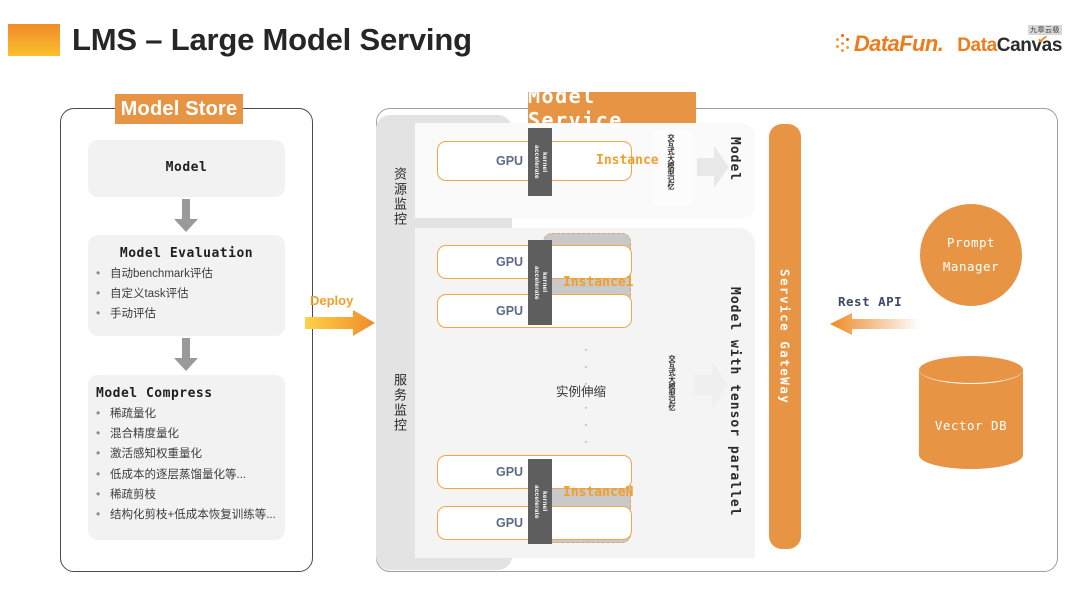 The image size is (1080, 607). I want to click on datafun-logo: DataFun., so click(889, 44).